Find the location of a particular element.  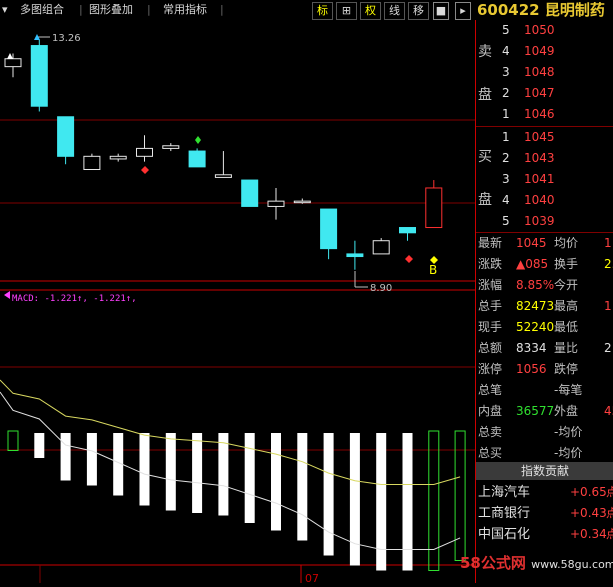

move-button: 移 is located at coordinates (418, 11).